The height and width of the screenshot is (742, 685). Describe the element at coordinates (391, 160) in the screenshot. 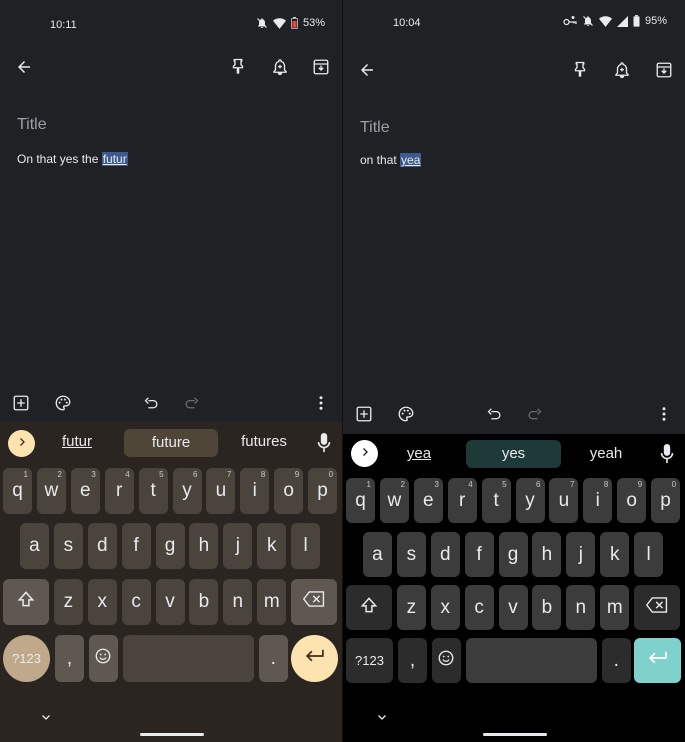

I see `note-body-field: on that yea` at that location.